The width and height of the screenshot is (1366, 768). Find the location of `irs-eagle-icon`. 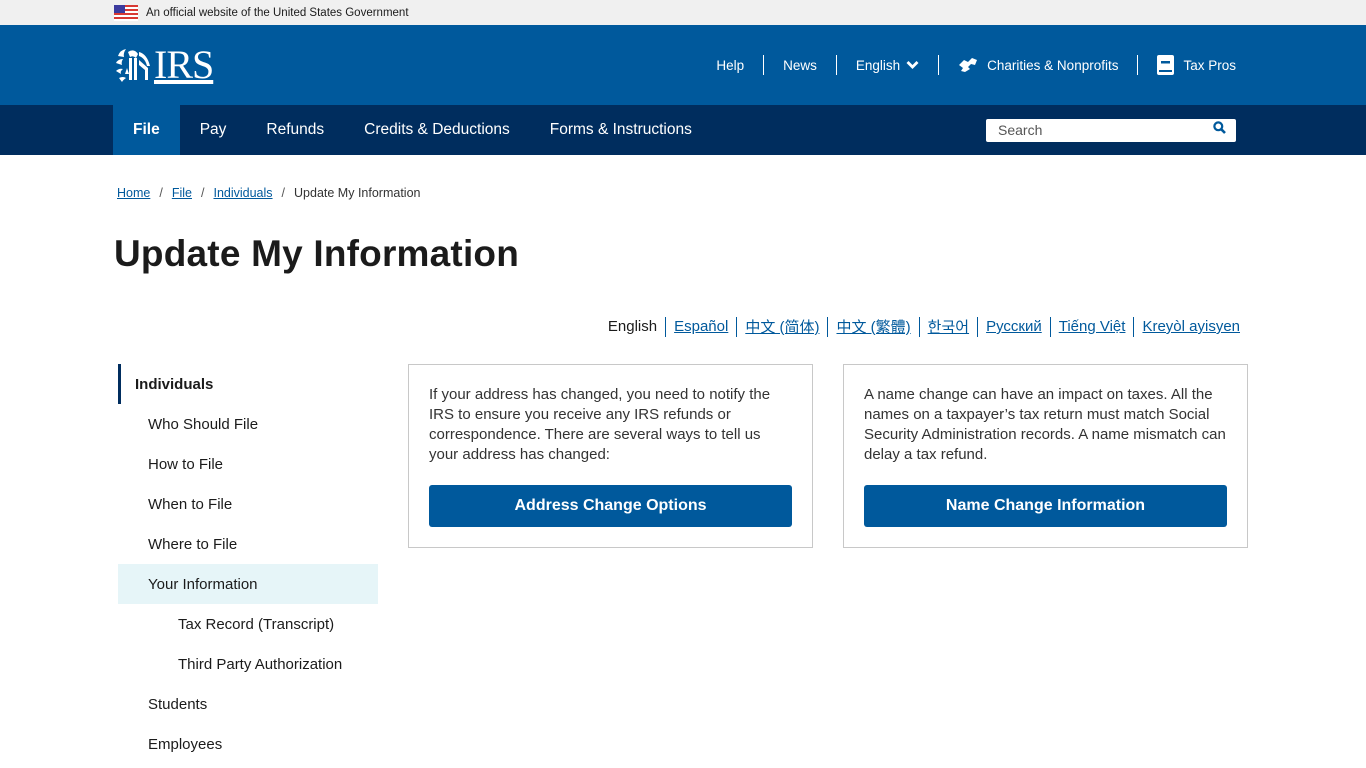

irs-eagle-icon is located at coordinates (133, 65).